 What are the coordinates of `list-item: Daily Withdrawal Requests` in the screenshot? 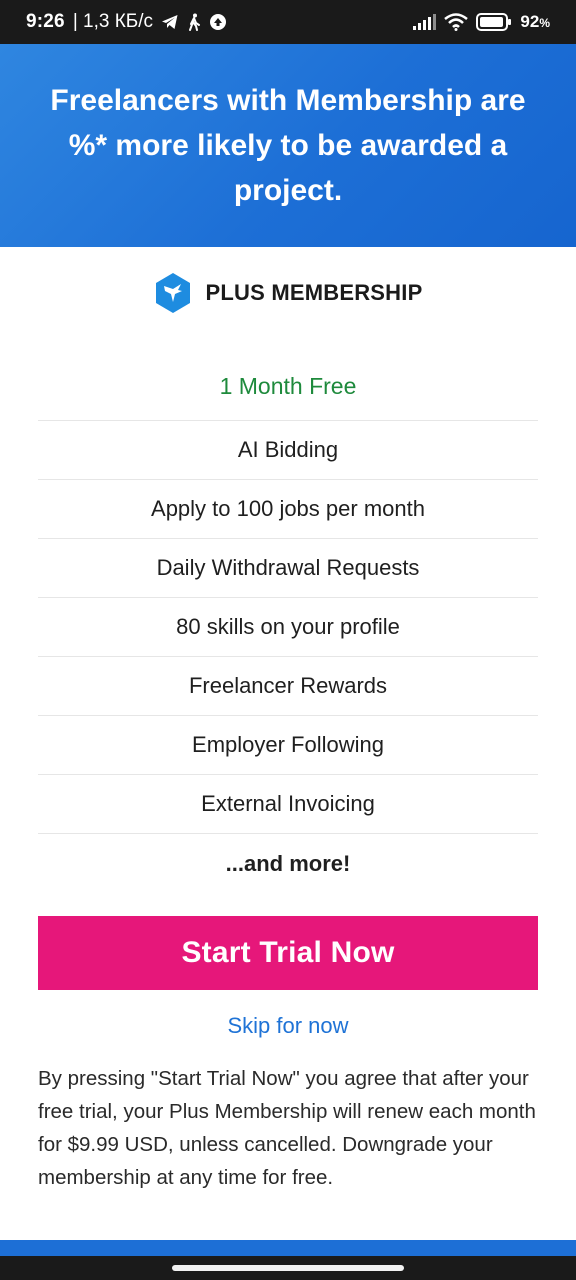 It's located at (288, 568).